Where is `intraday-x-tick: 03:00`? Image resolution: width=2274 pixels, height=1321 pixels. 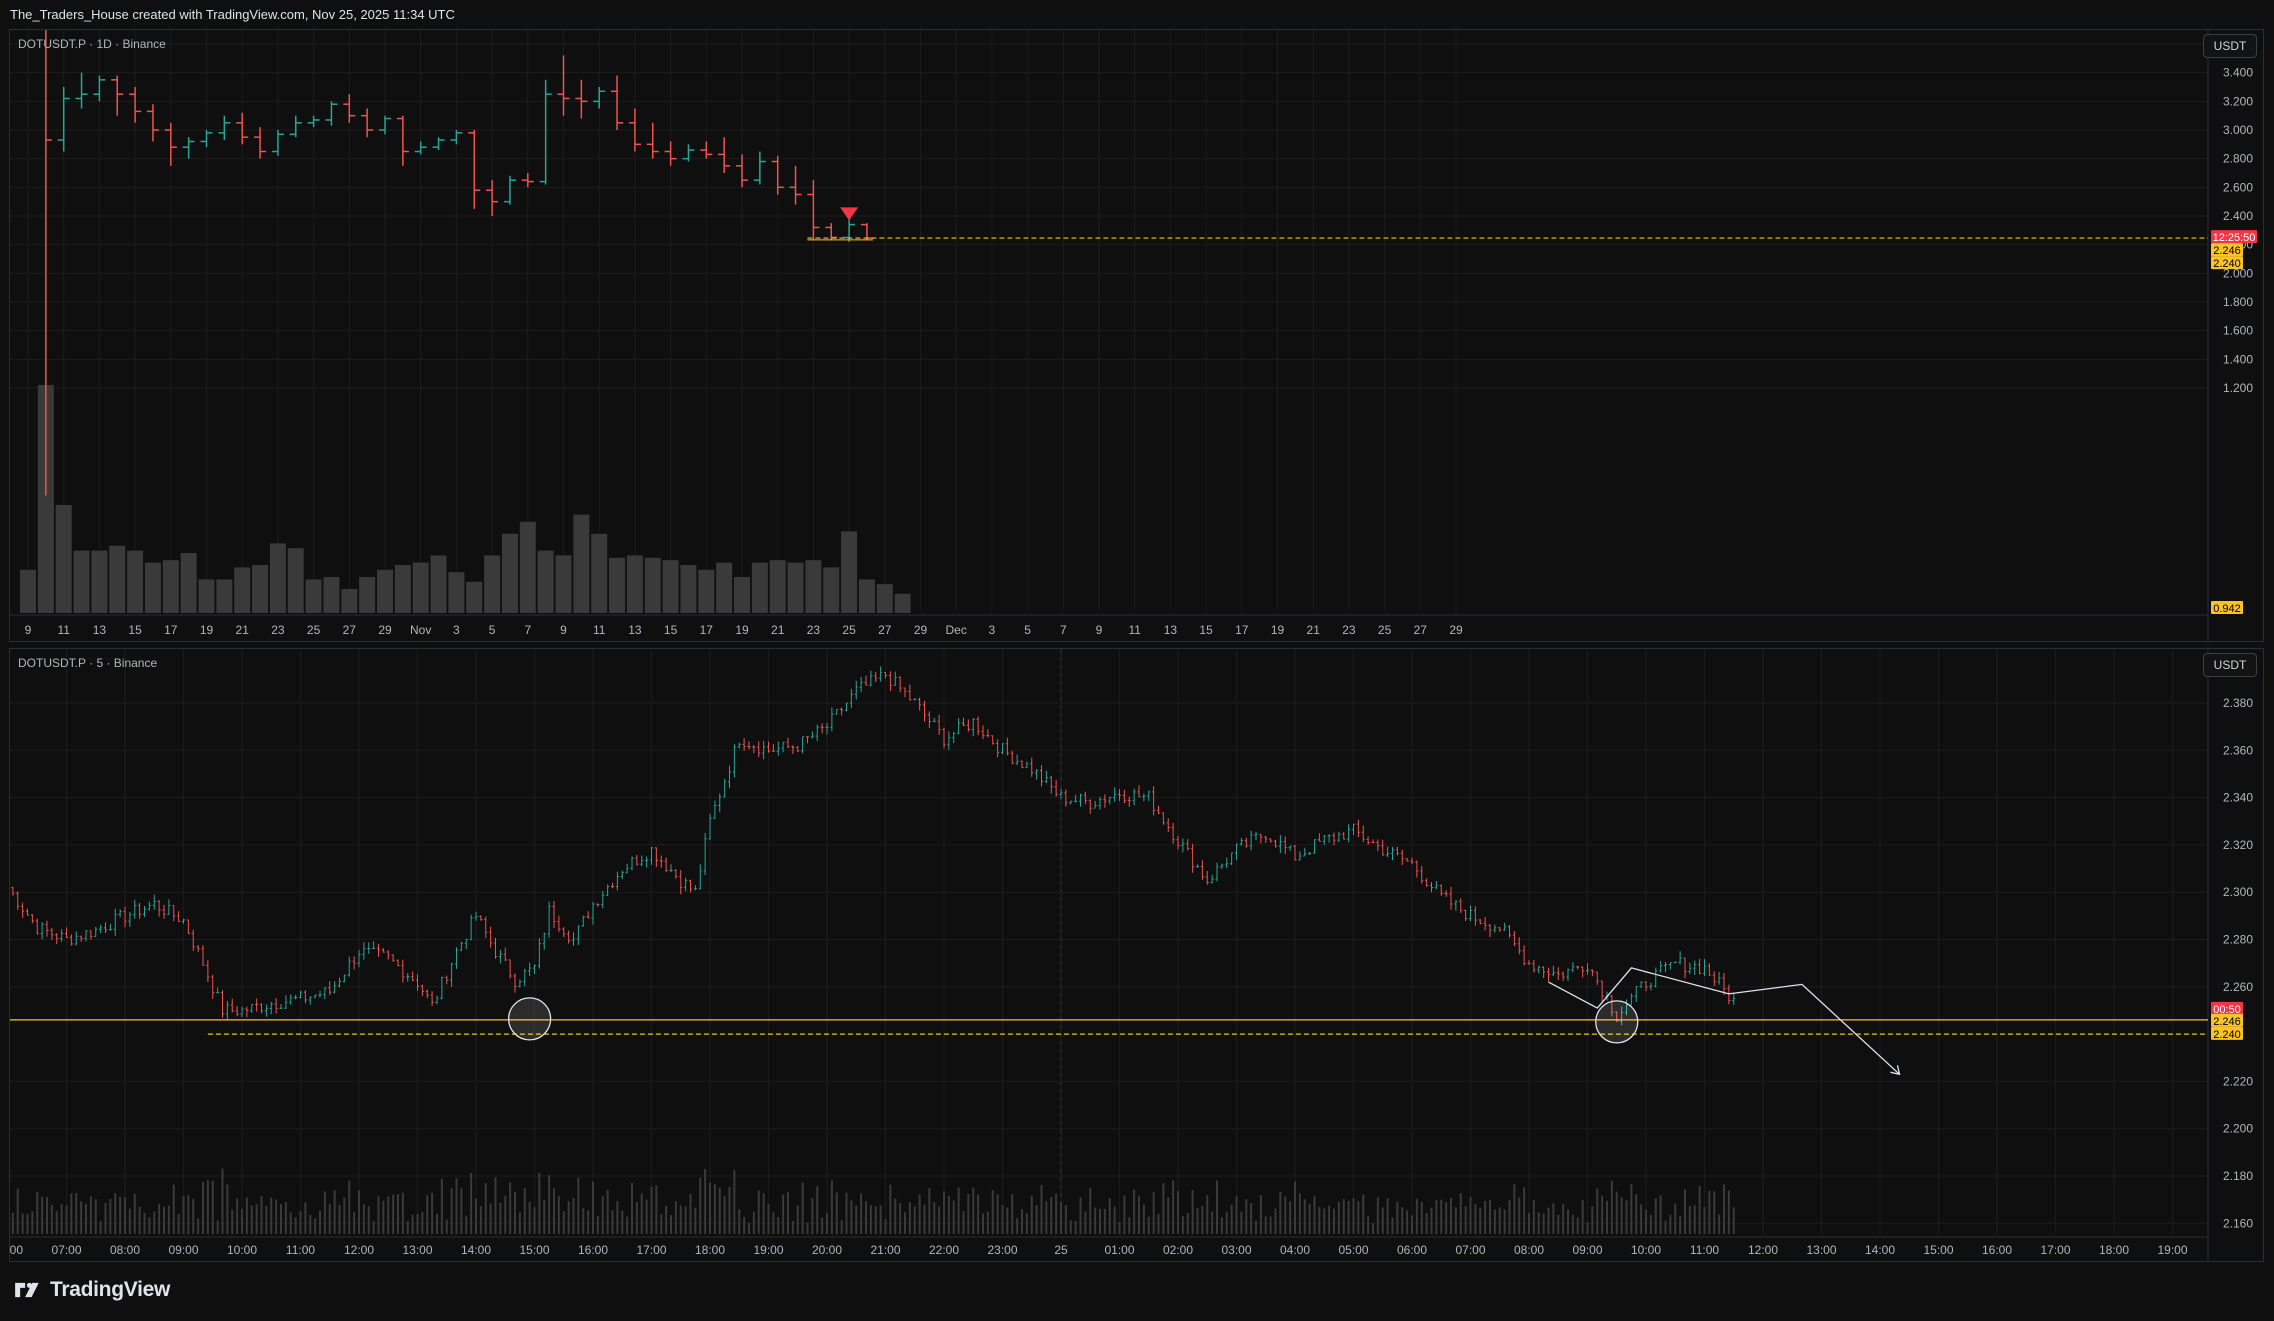 intraday-x-tick: 03:00 is located at coordinates (1236, 1250).